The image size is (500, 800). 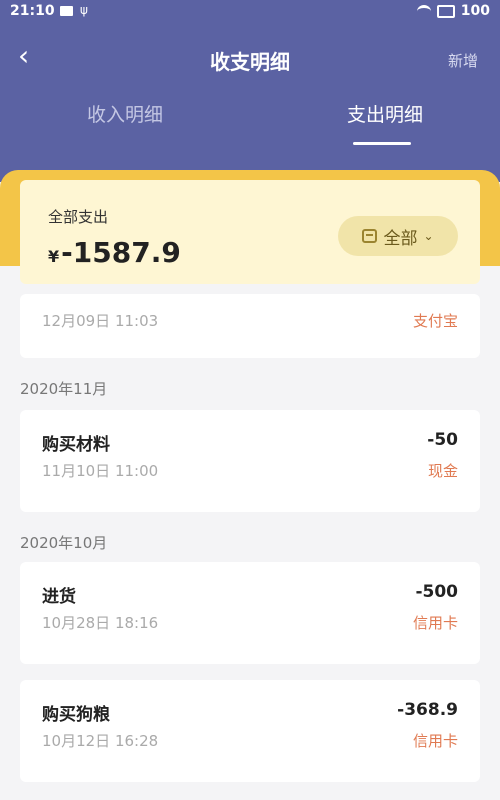 I want to click on status-bar: 21:10 ψ 100, so click(x=250, y=12).